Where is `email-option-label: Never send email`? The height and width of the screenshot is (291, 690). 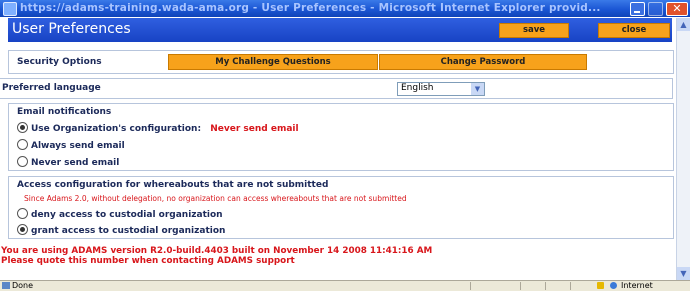
email-option-label: Never send email is located at coordinates (75, 163).